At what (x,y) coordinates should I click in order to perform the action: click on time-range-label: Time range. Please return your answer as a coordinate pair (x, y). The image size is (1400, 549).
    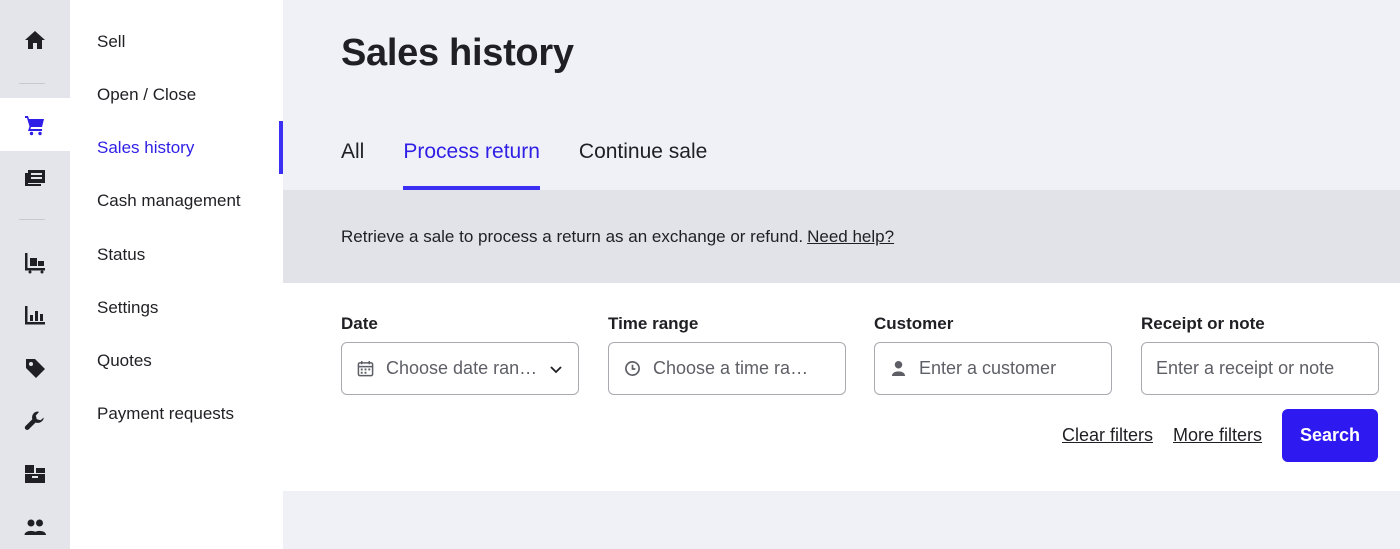
    Looking at the image, I should click on (653, 323).